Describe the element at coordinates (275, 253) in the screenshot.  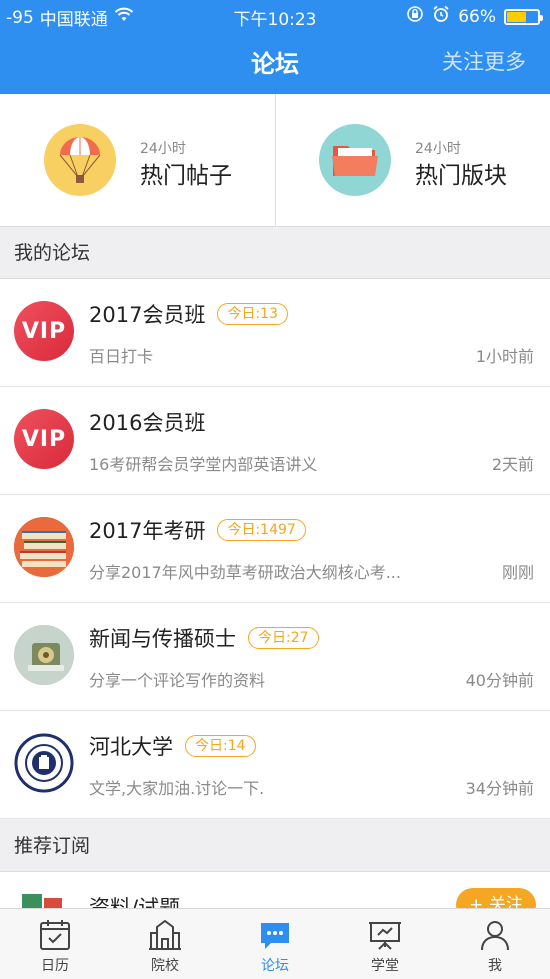
I see `my-forum-header: 我的论坛` at that location.